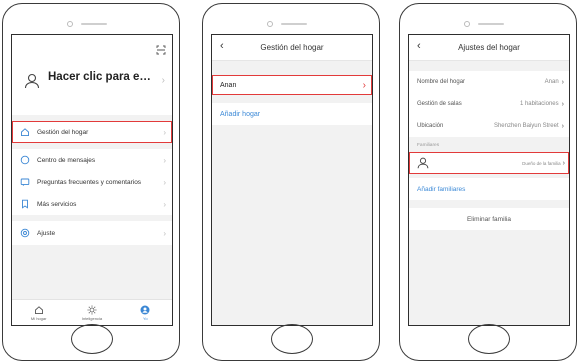 This screenshot has height=364, width=581. Describe the element at coordinates (66, 160) in the screenshot. I see `menu-label: Centro de mensajes` at that location.